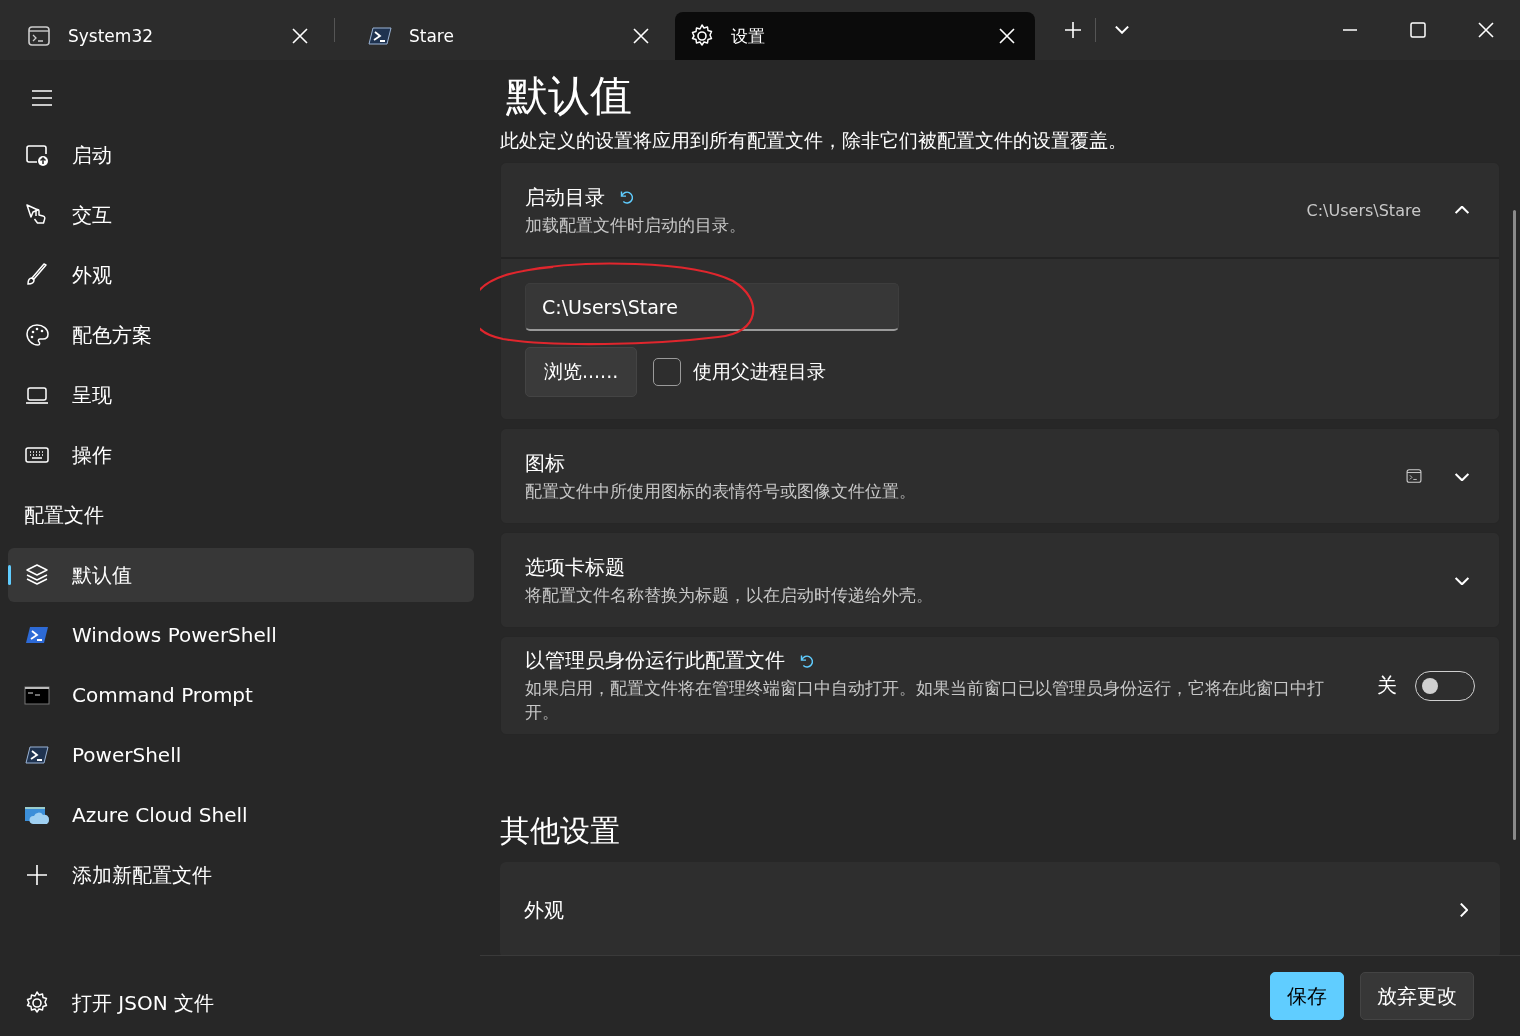  Describe the element at coordinates (712, 307) in the screenshot. I see `input-field: C:\Users\Stare` at that location.